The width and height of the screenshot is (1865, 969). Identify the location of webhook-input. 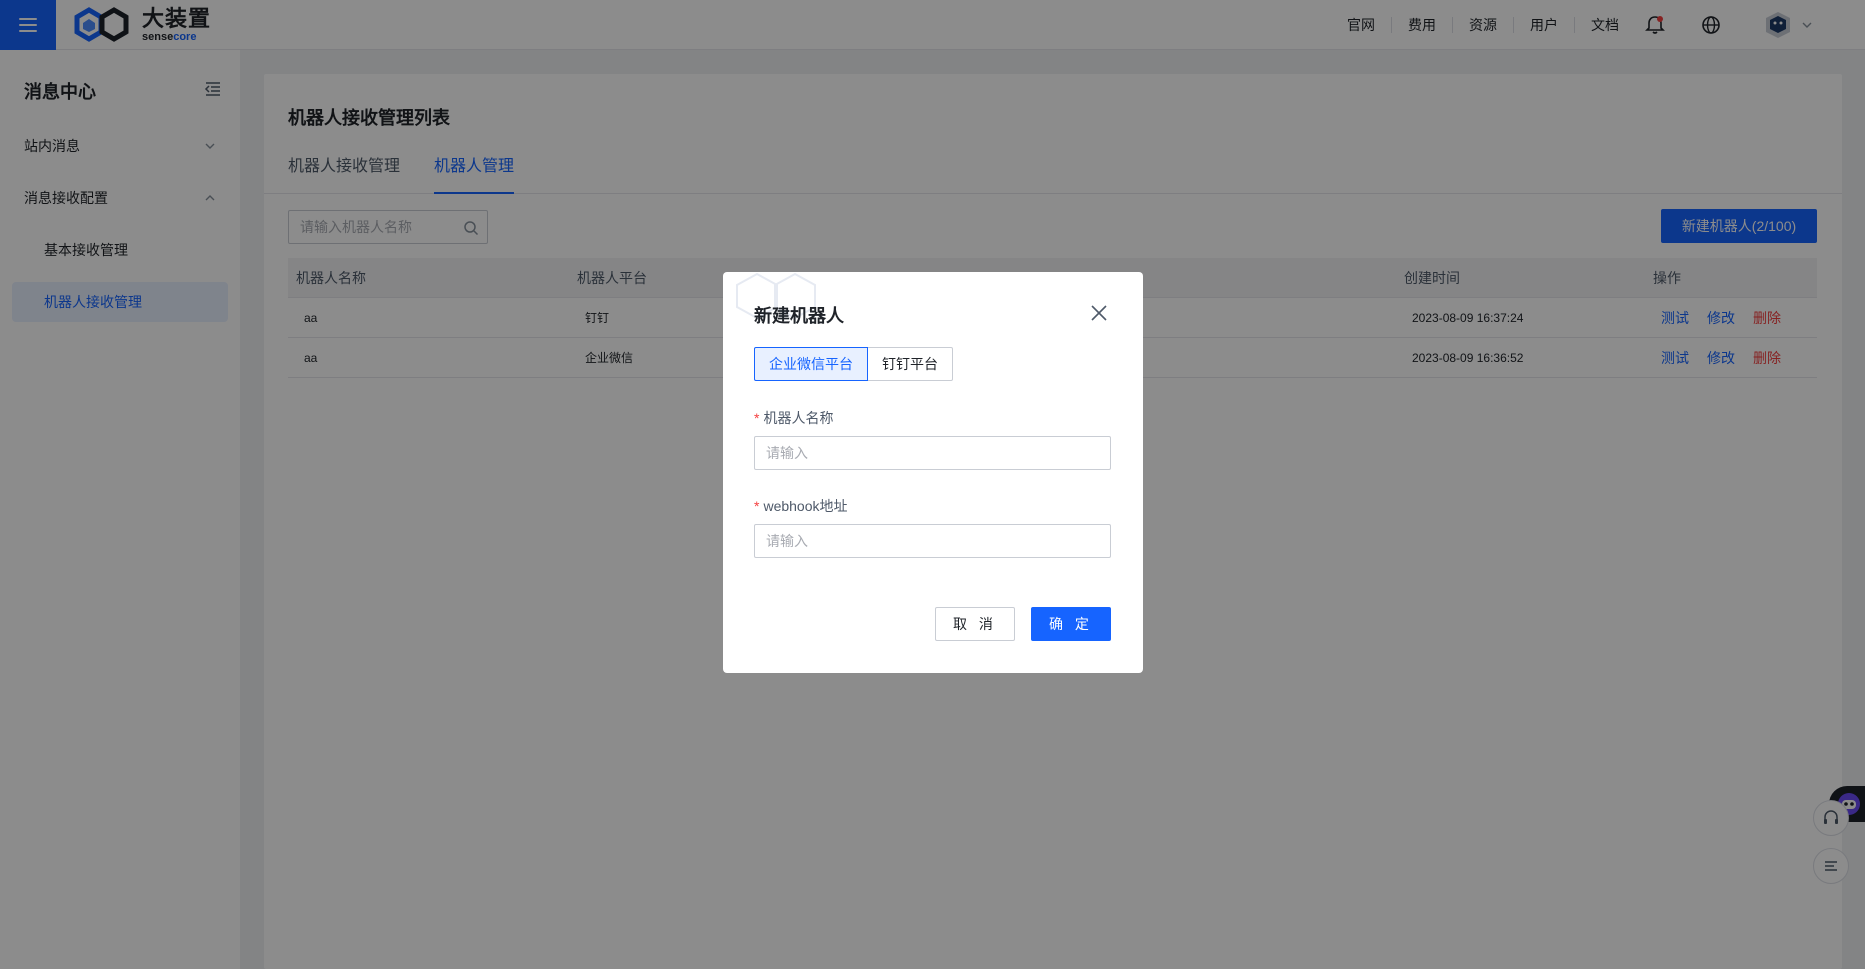
(932, 541).